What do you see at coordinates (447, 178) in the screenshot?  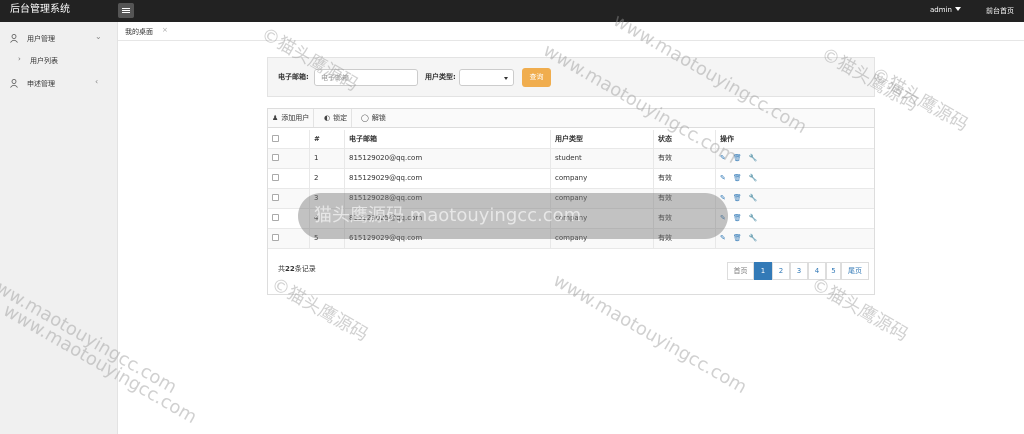 I see `cell-email: 815129029@qq.com` at bounding box center [447, 178].